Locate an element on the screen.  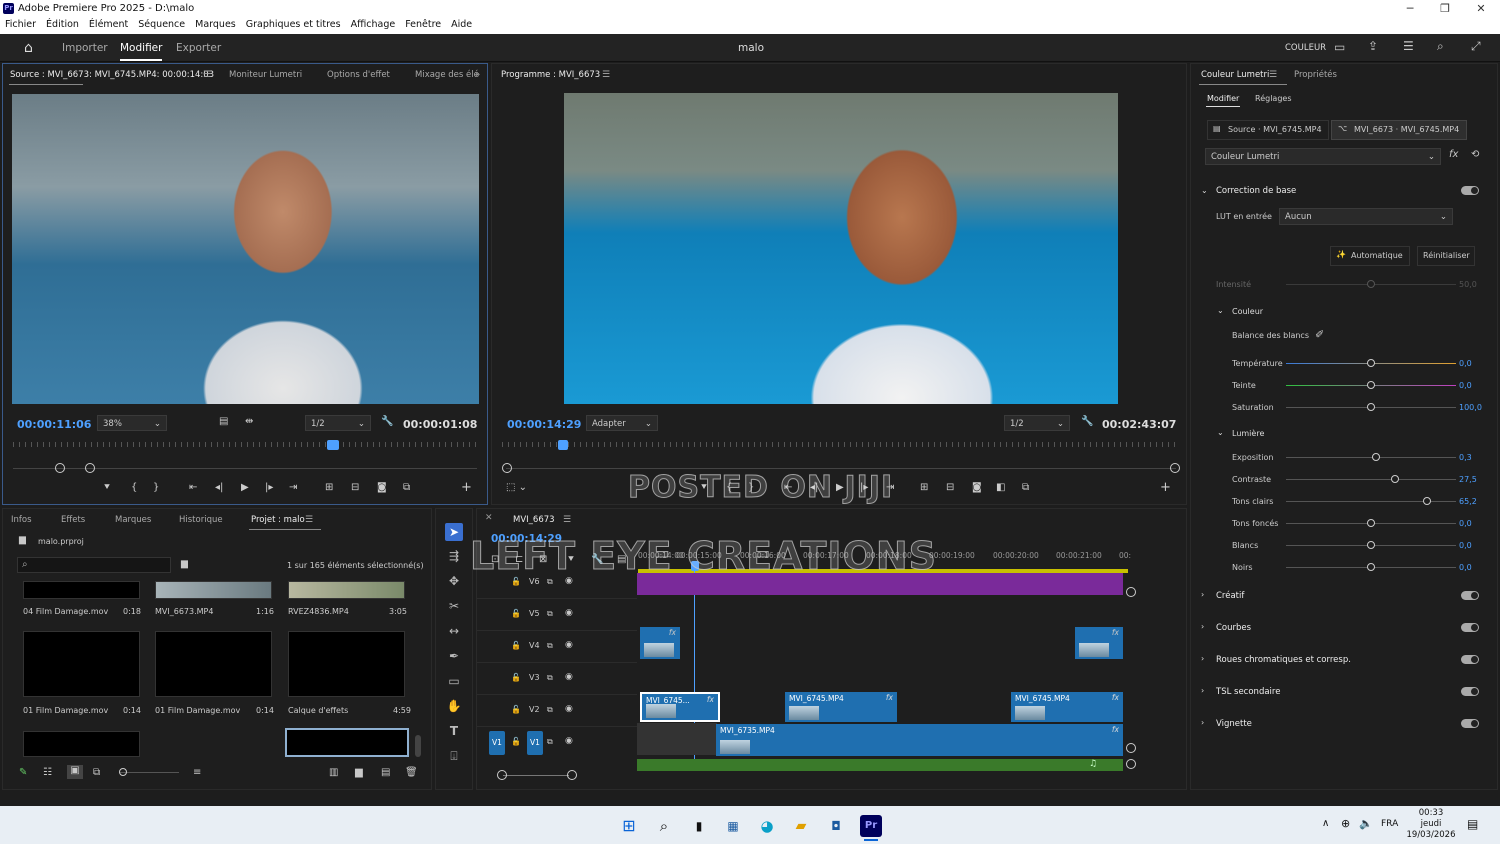
subtab-modifier: Modifier is located at coordinates (1223, 98).